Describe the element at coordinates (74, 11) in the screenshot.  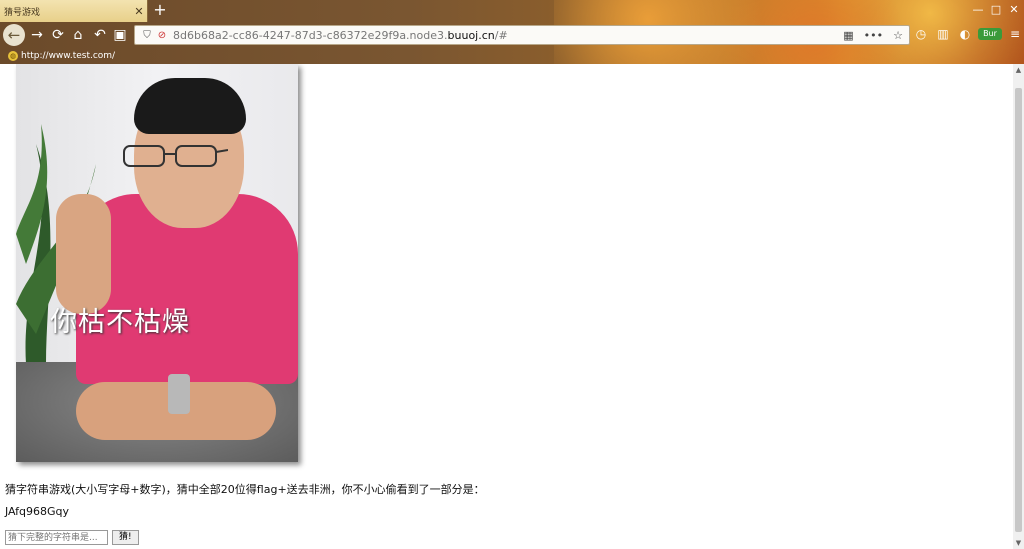
I see `active-tab: 猜号游戏 ✕` at that location.